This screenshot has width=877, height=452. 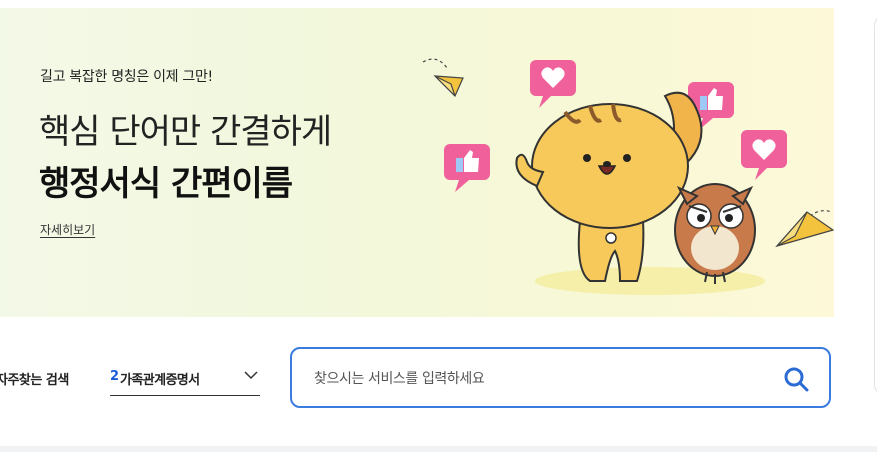 What do you see at coordinates (160, 380) in the screenshot?
I see `frequent-search-item: 가족관계증명서` at bounding box center [160, 380].